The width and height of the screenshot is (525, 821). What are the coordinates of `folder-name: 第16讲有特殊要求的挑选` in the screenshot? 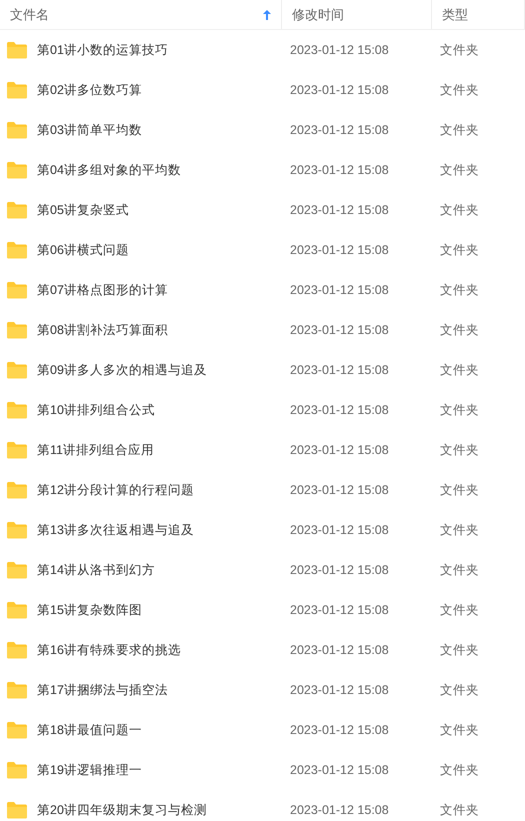 It's located at (109, 650).